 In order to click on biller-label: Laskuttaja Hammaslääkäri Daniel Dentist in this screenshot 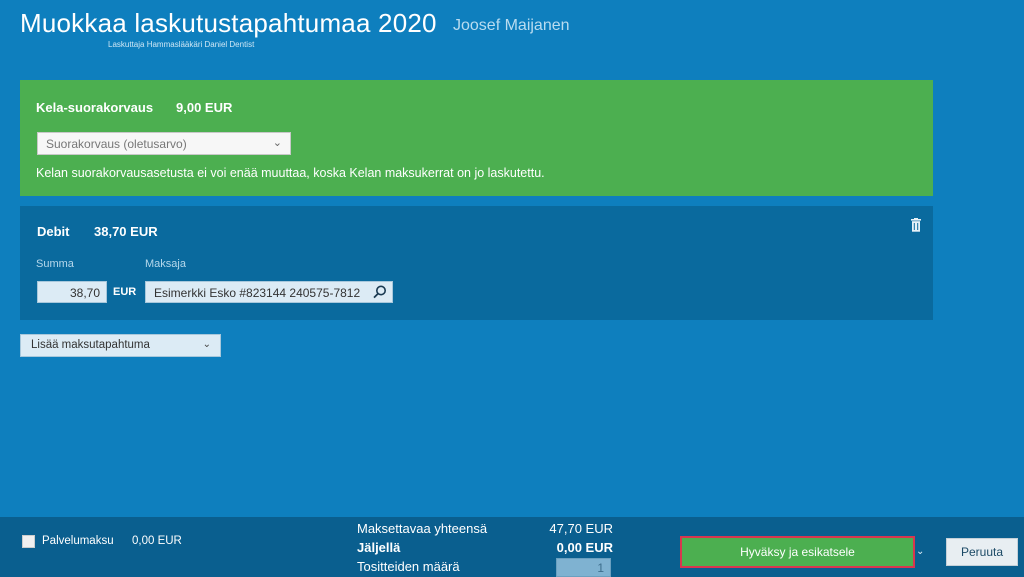, I will do `click(181, 44)`.